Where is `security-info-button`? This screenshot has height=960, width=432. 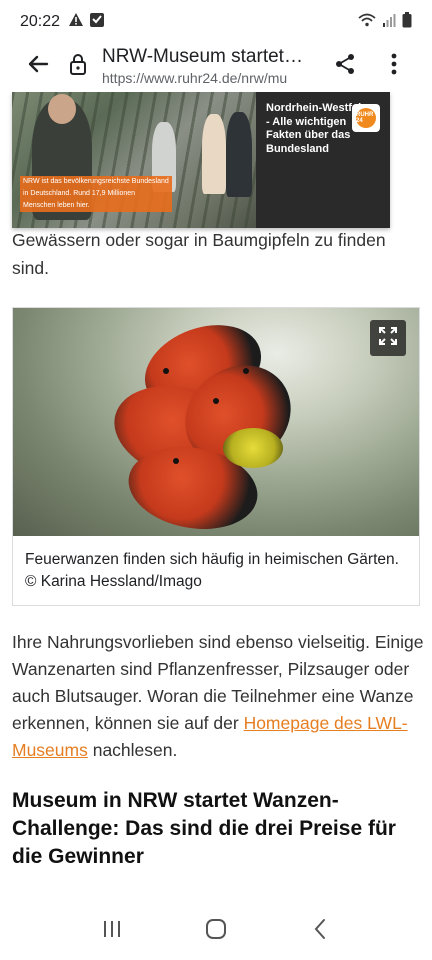
security-info-button is located at coordinates (78, 66).